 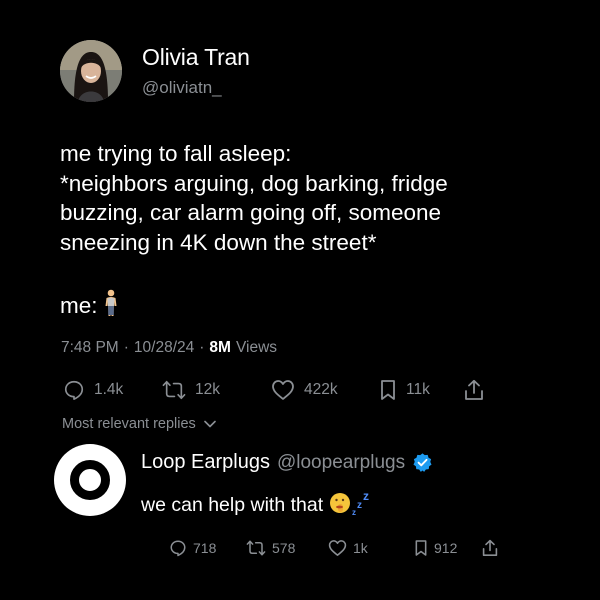 I want to click on reply-like-action: 1k, so click(x=348, y=548).